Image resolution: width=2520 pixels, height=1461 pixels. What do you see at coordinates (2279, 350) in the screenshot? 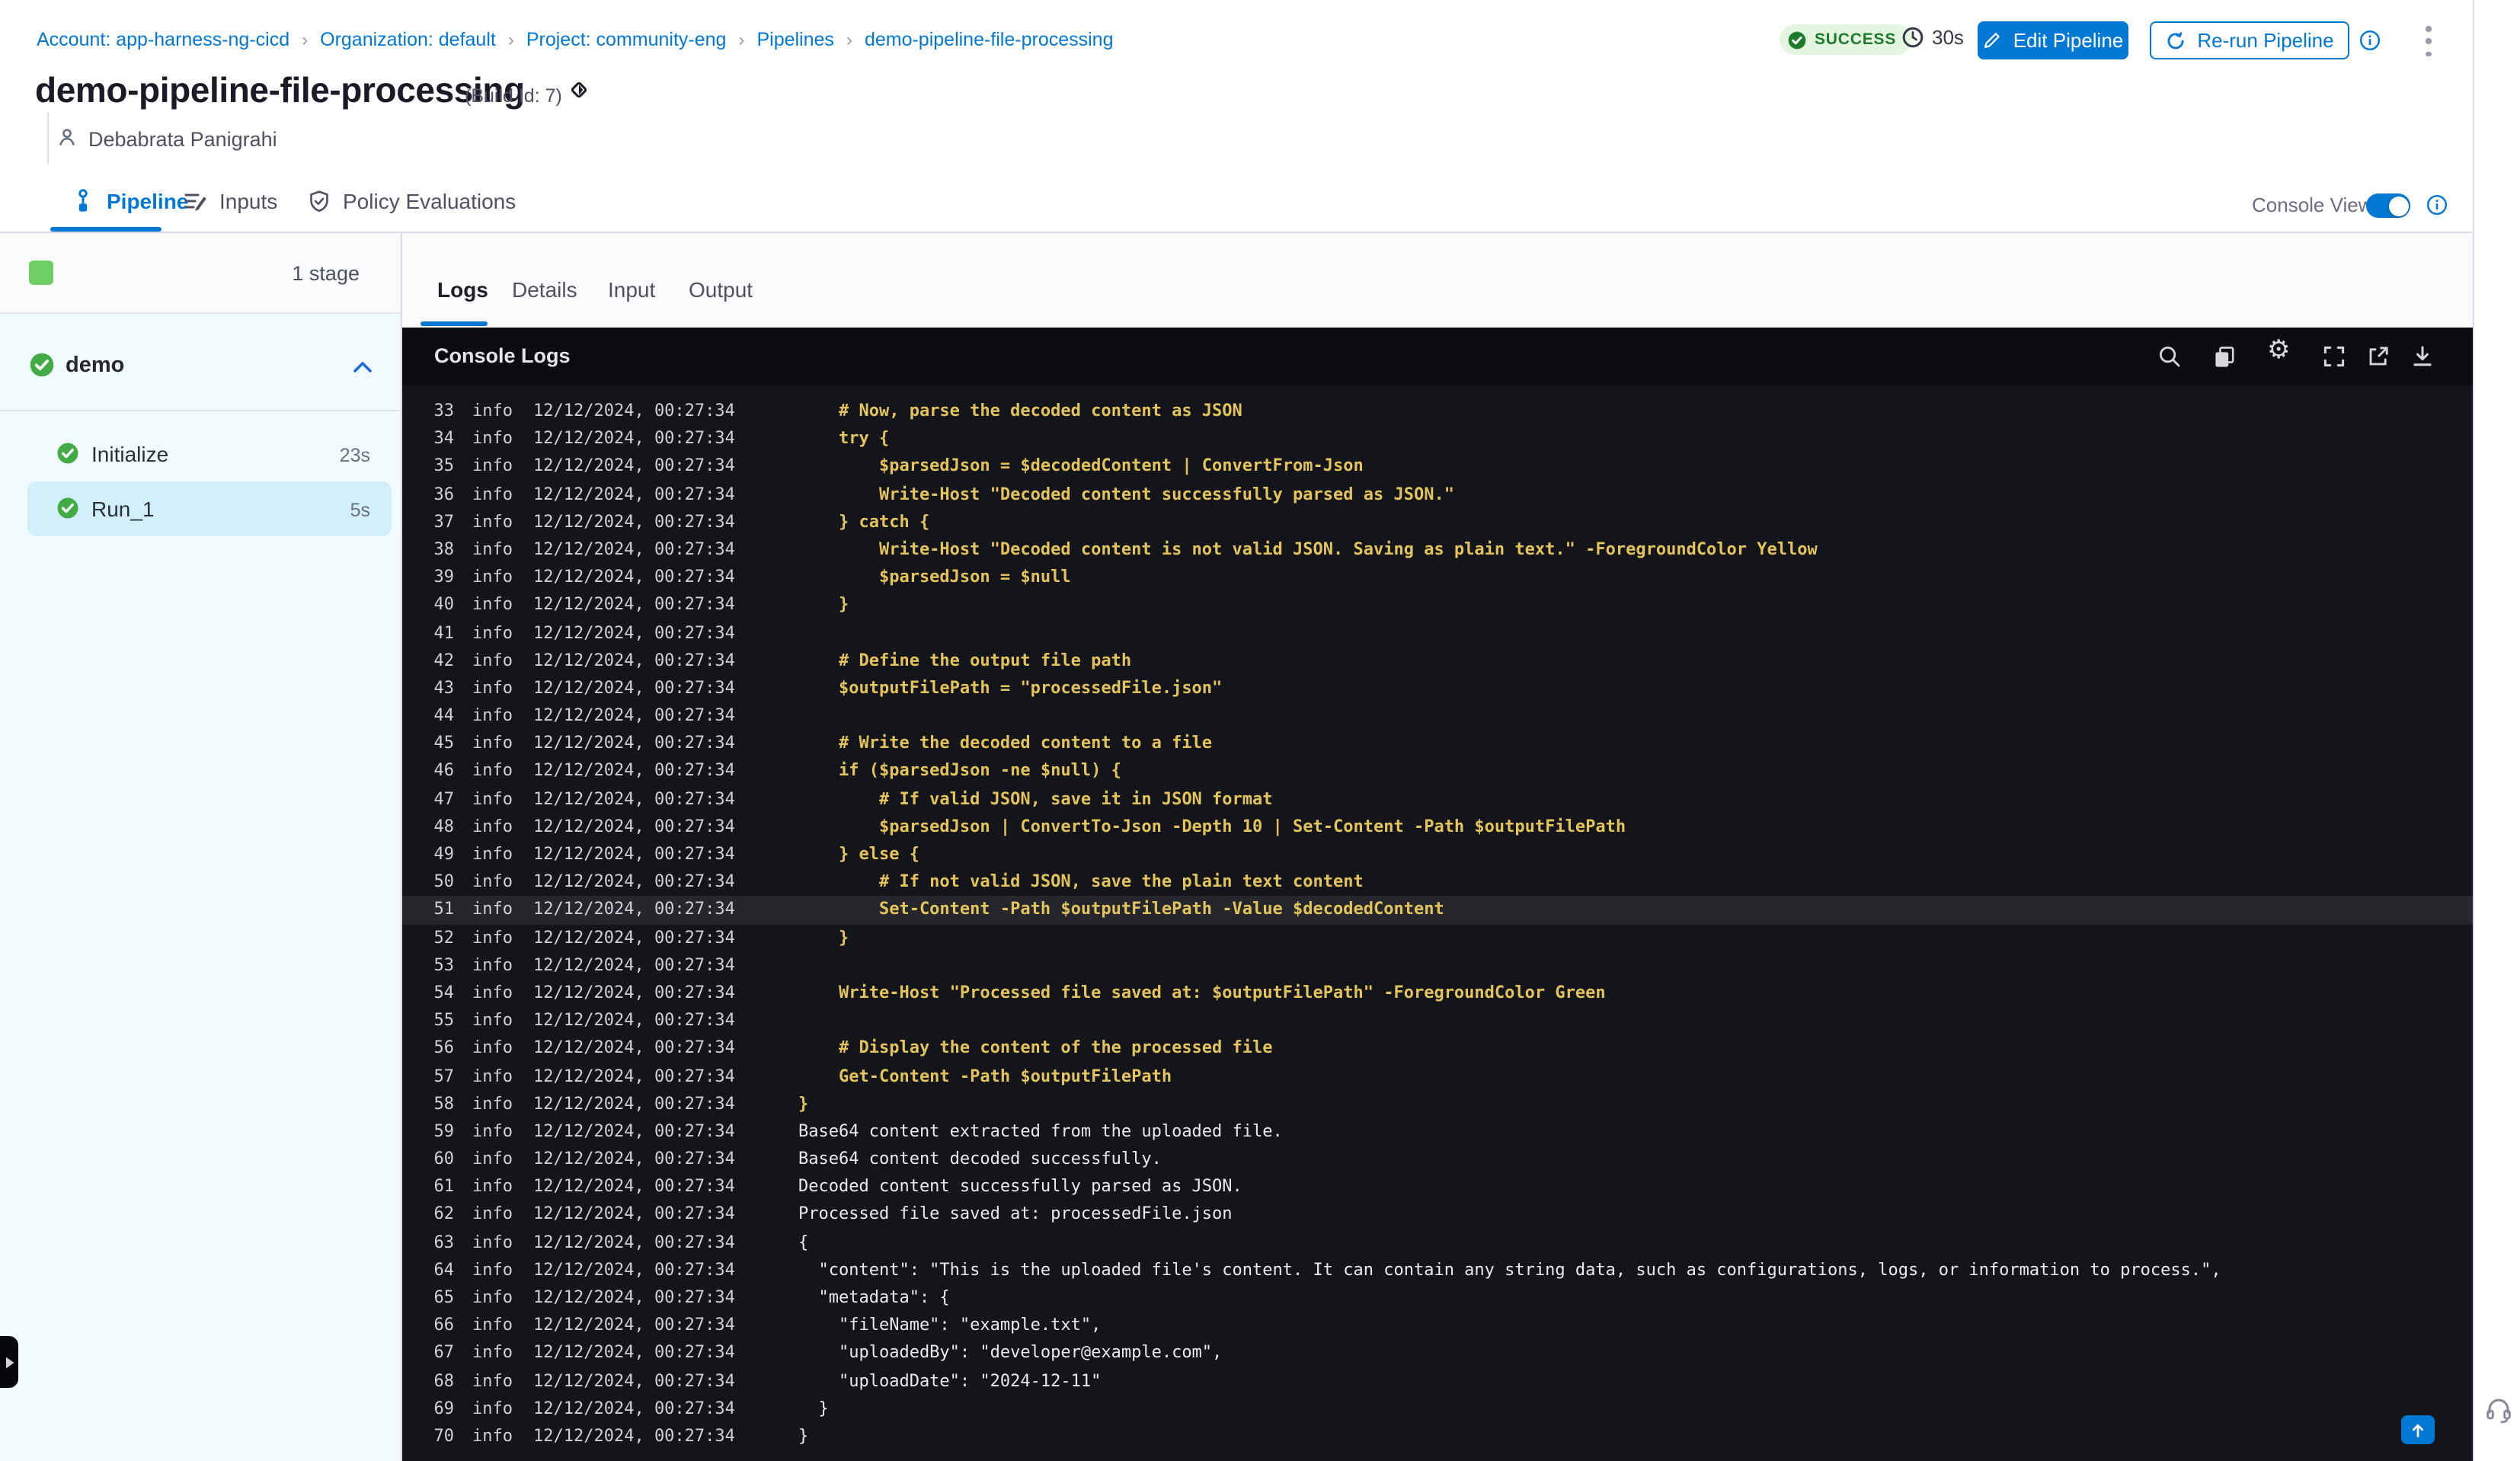
I see `settings-gear-icon: ⚙` at bounding box center [2279, 350].